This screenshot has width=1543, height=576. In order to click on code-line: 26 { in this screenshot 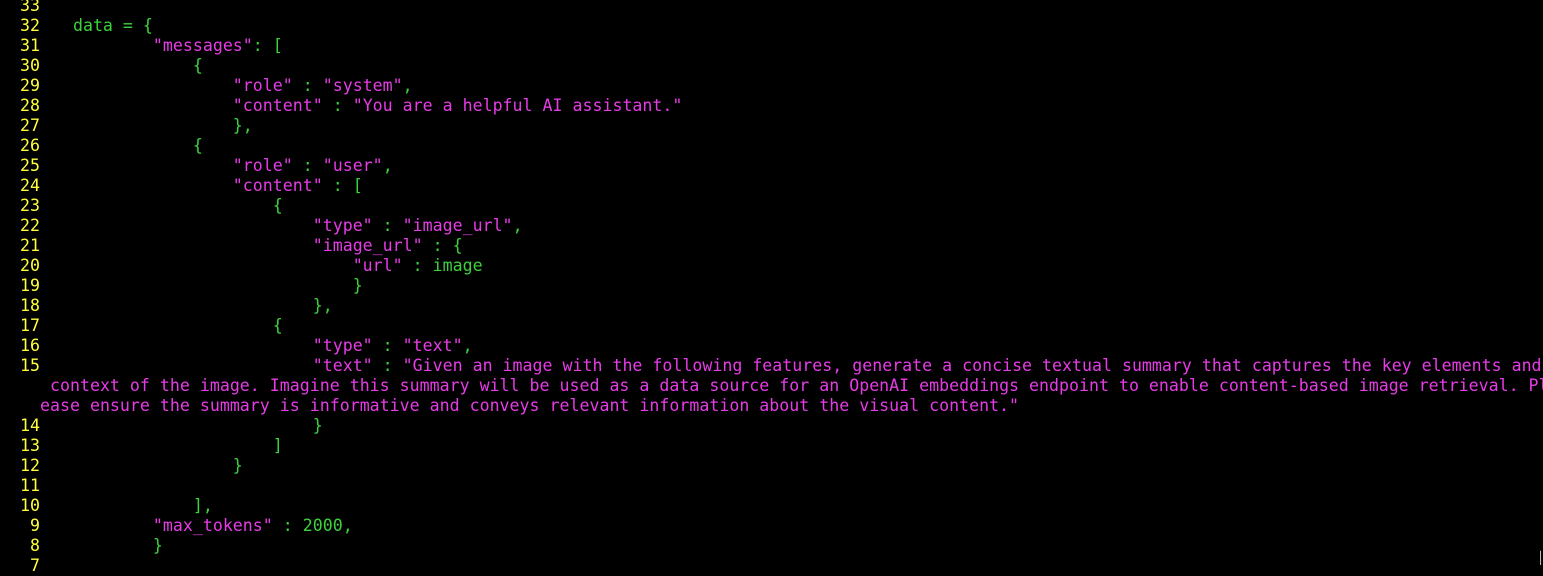, I will do `click(771, 146)`.